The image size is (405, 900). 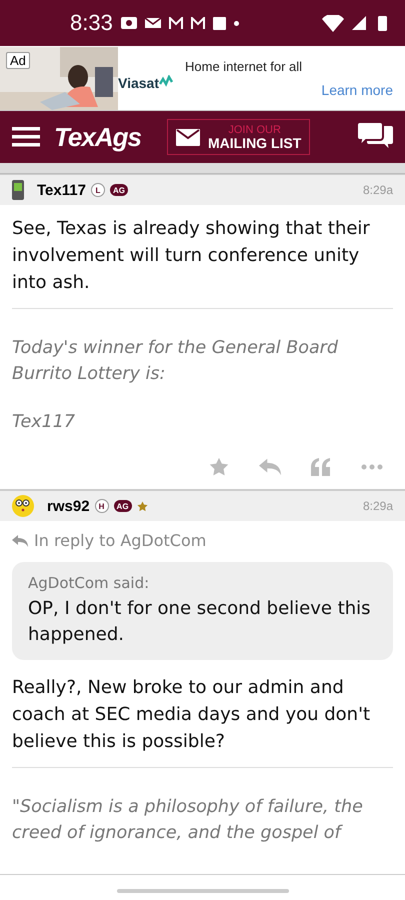 What do you see at coordinates (188, 820) in the screenshot?
I see `signature-text: "Socialism is a philosophy of failure, the creed of ignorance, and the gospel of` at bounding box center [188, 820].